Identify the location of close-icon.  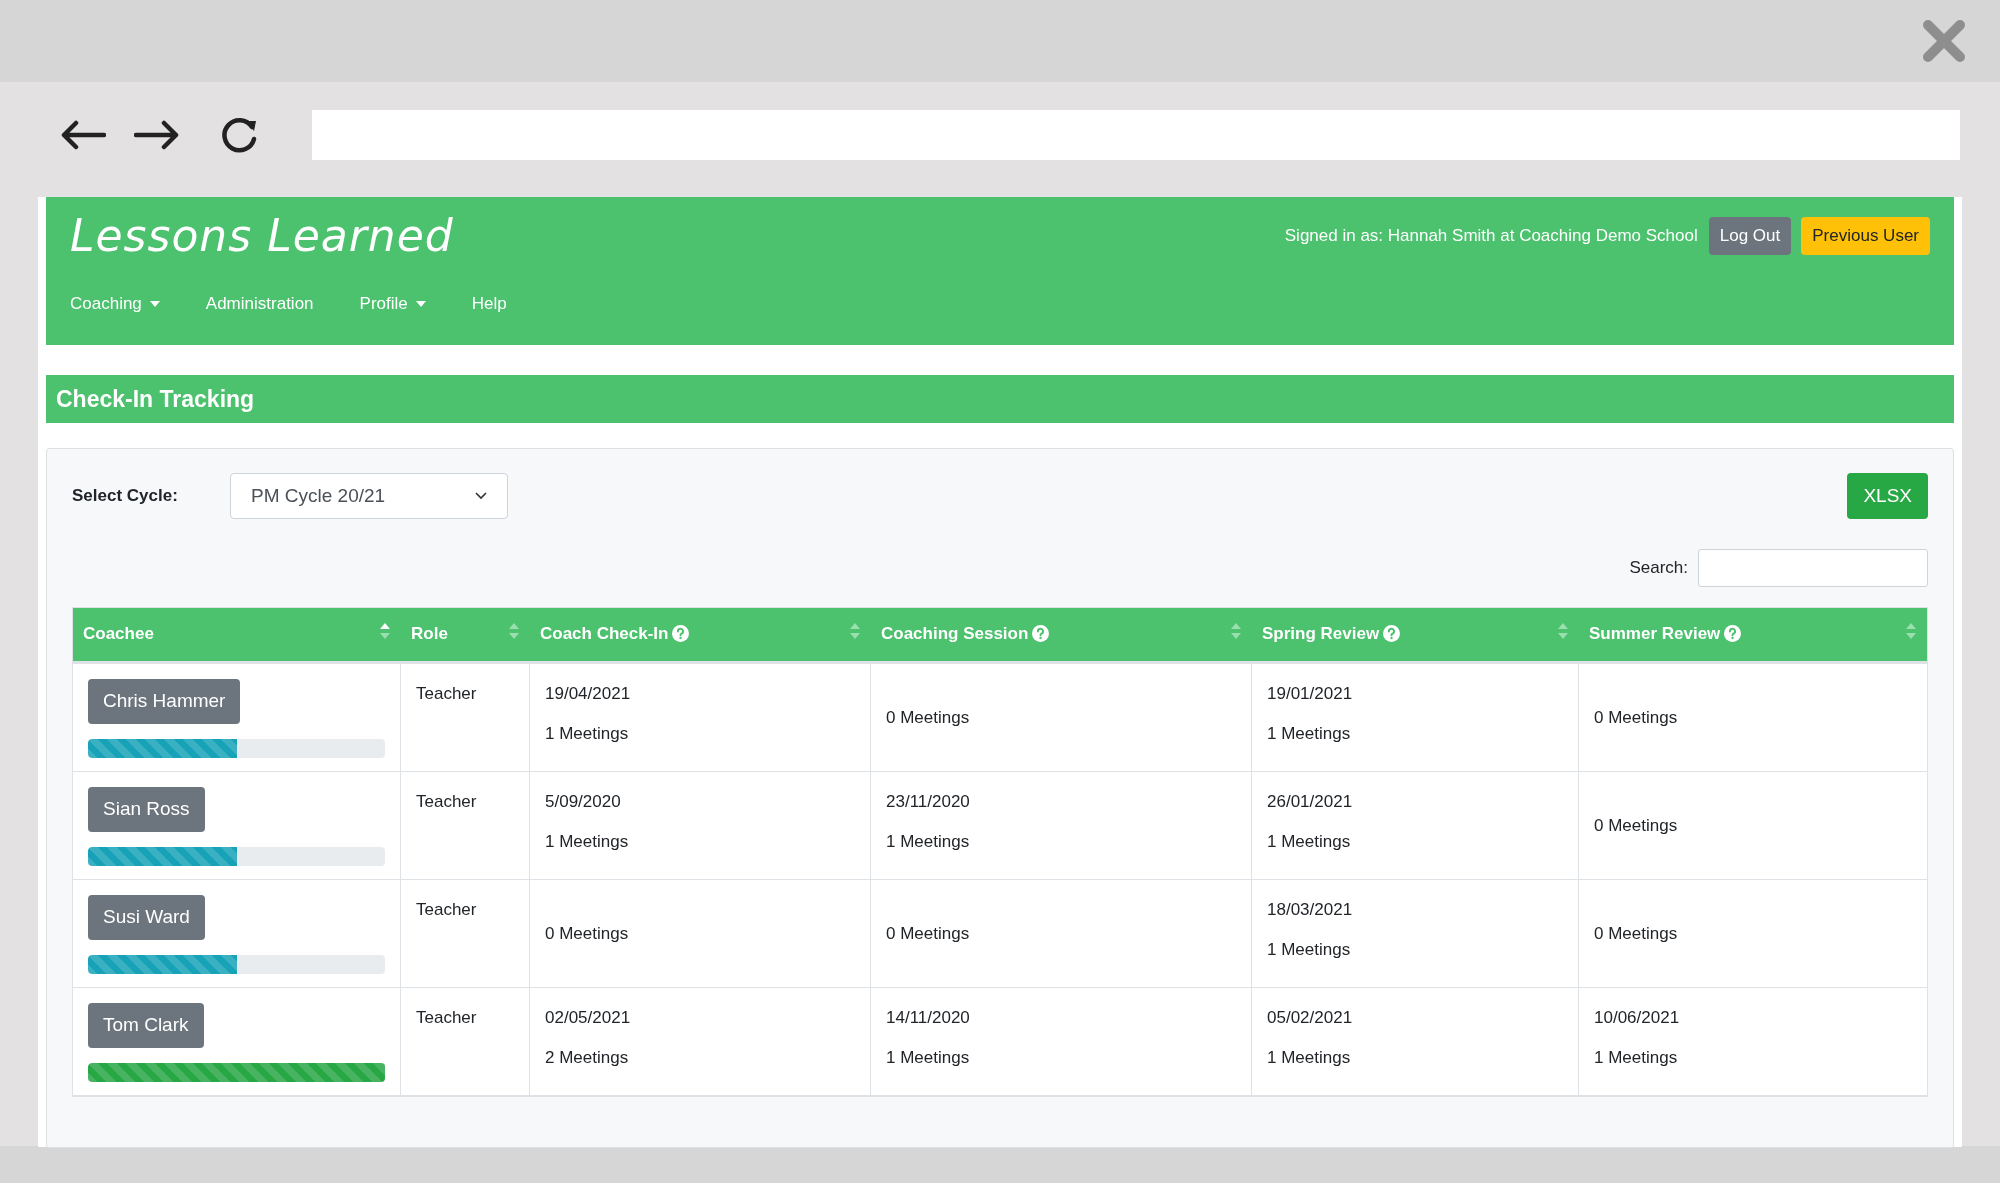
(1944, 41).